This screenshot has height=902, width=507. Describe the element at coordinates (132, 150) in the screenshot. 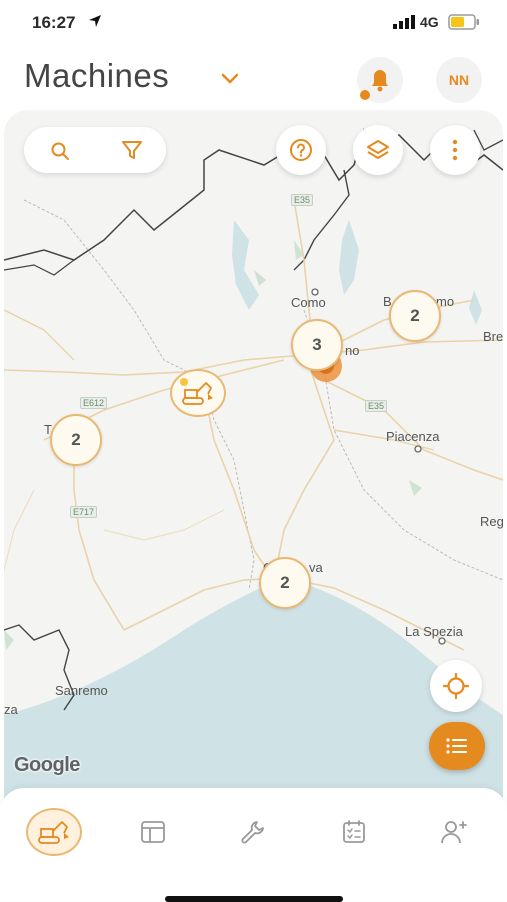

I see `filter-icon` at that location.